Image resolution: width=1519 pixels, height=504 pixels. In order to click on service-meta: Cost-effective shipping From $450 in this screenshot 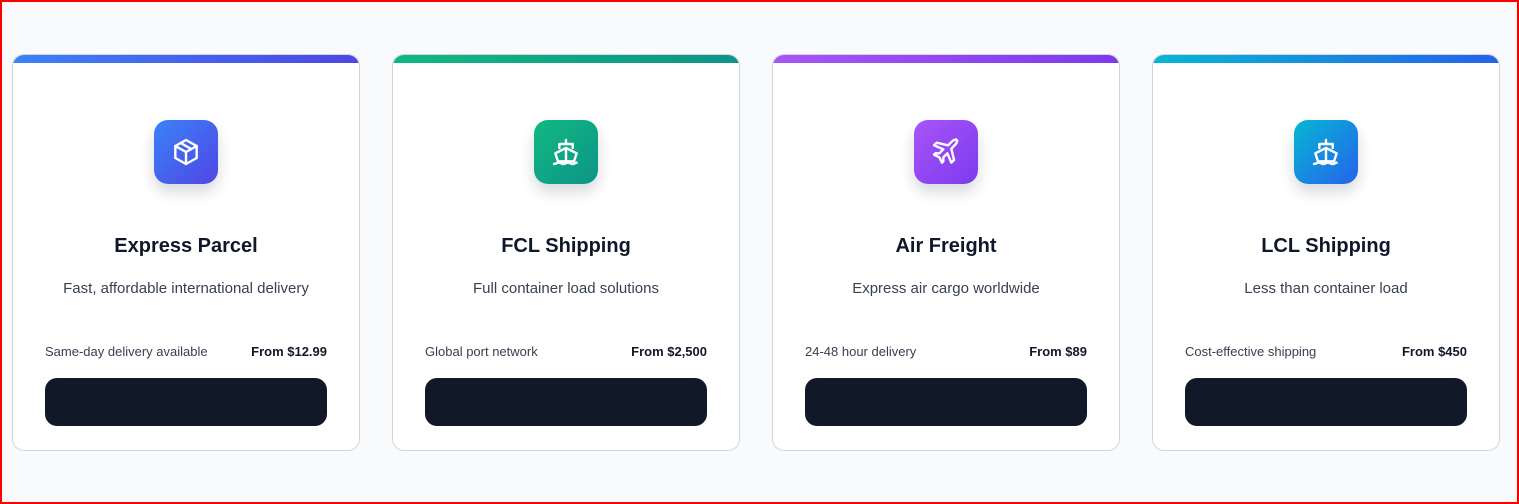, I will do `click(1326, 352)`.